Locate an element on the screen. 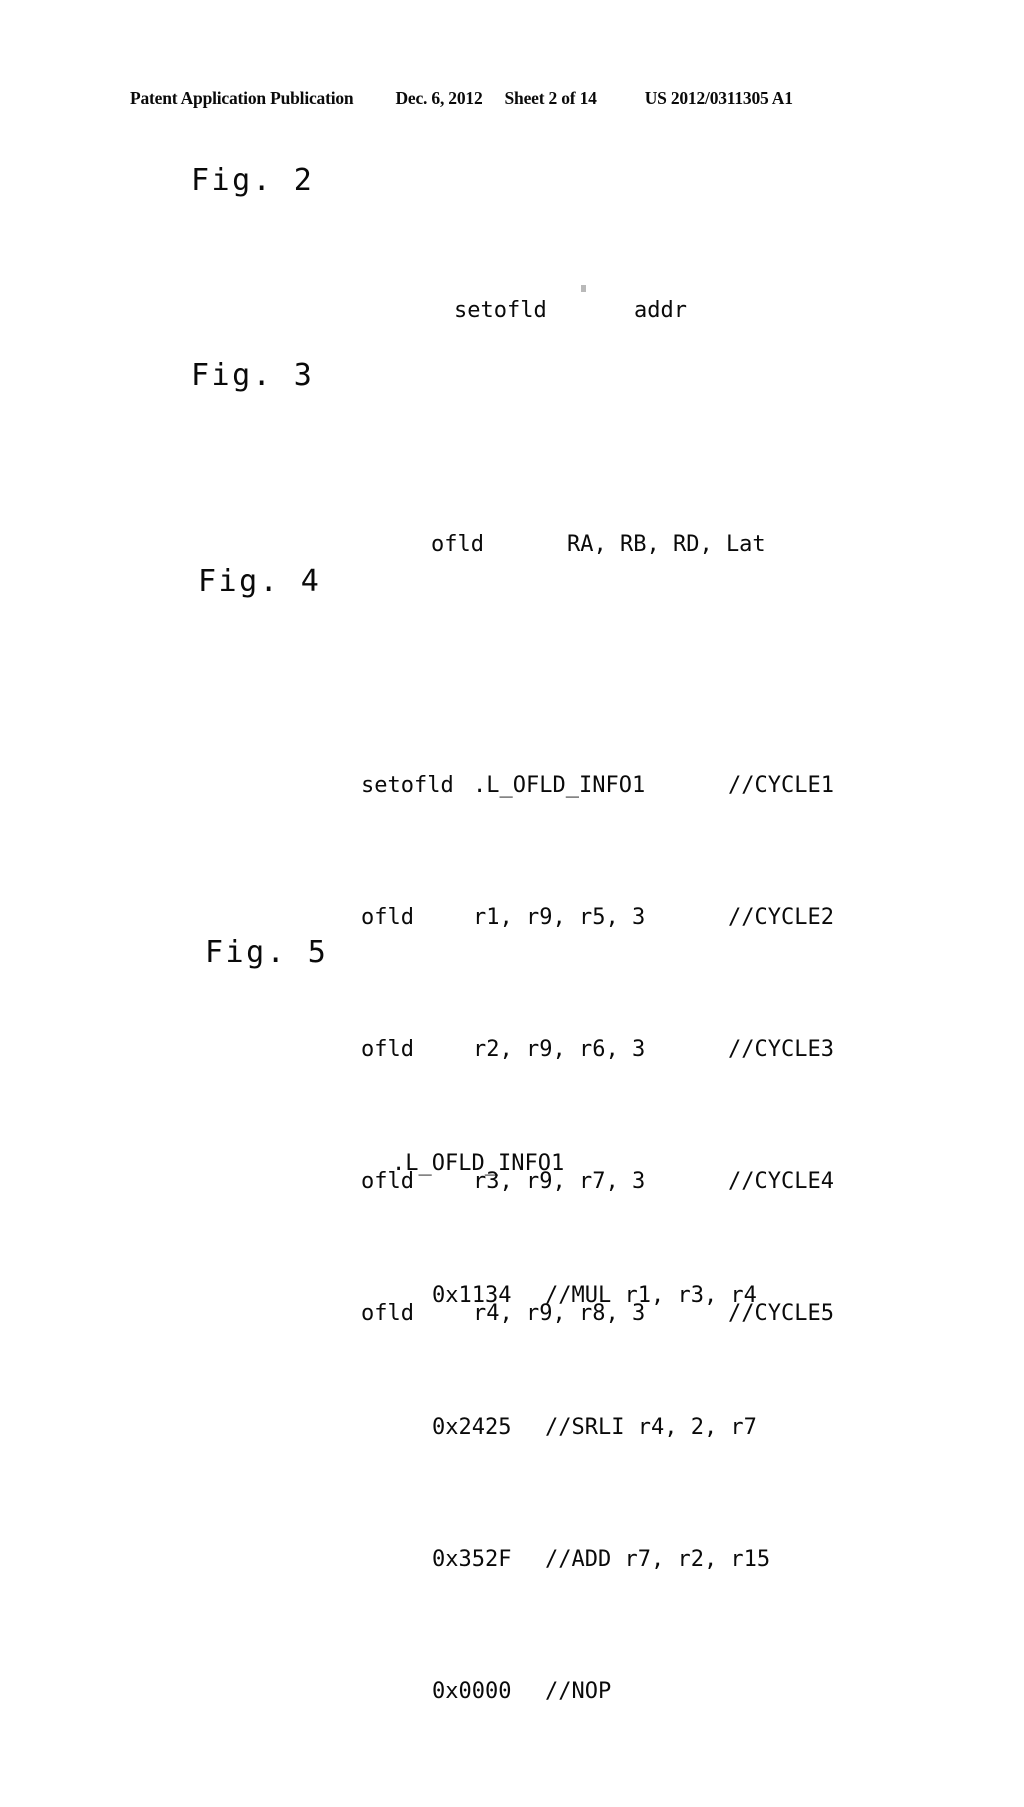 This screenshot has width=1024, height=1807. figure-5-hex-word: 0x1134 is located at coordinates (472, 1295).